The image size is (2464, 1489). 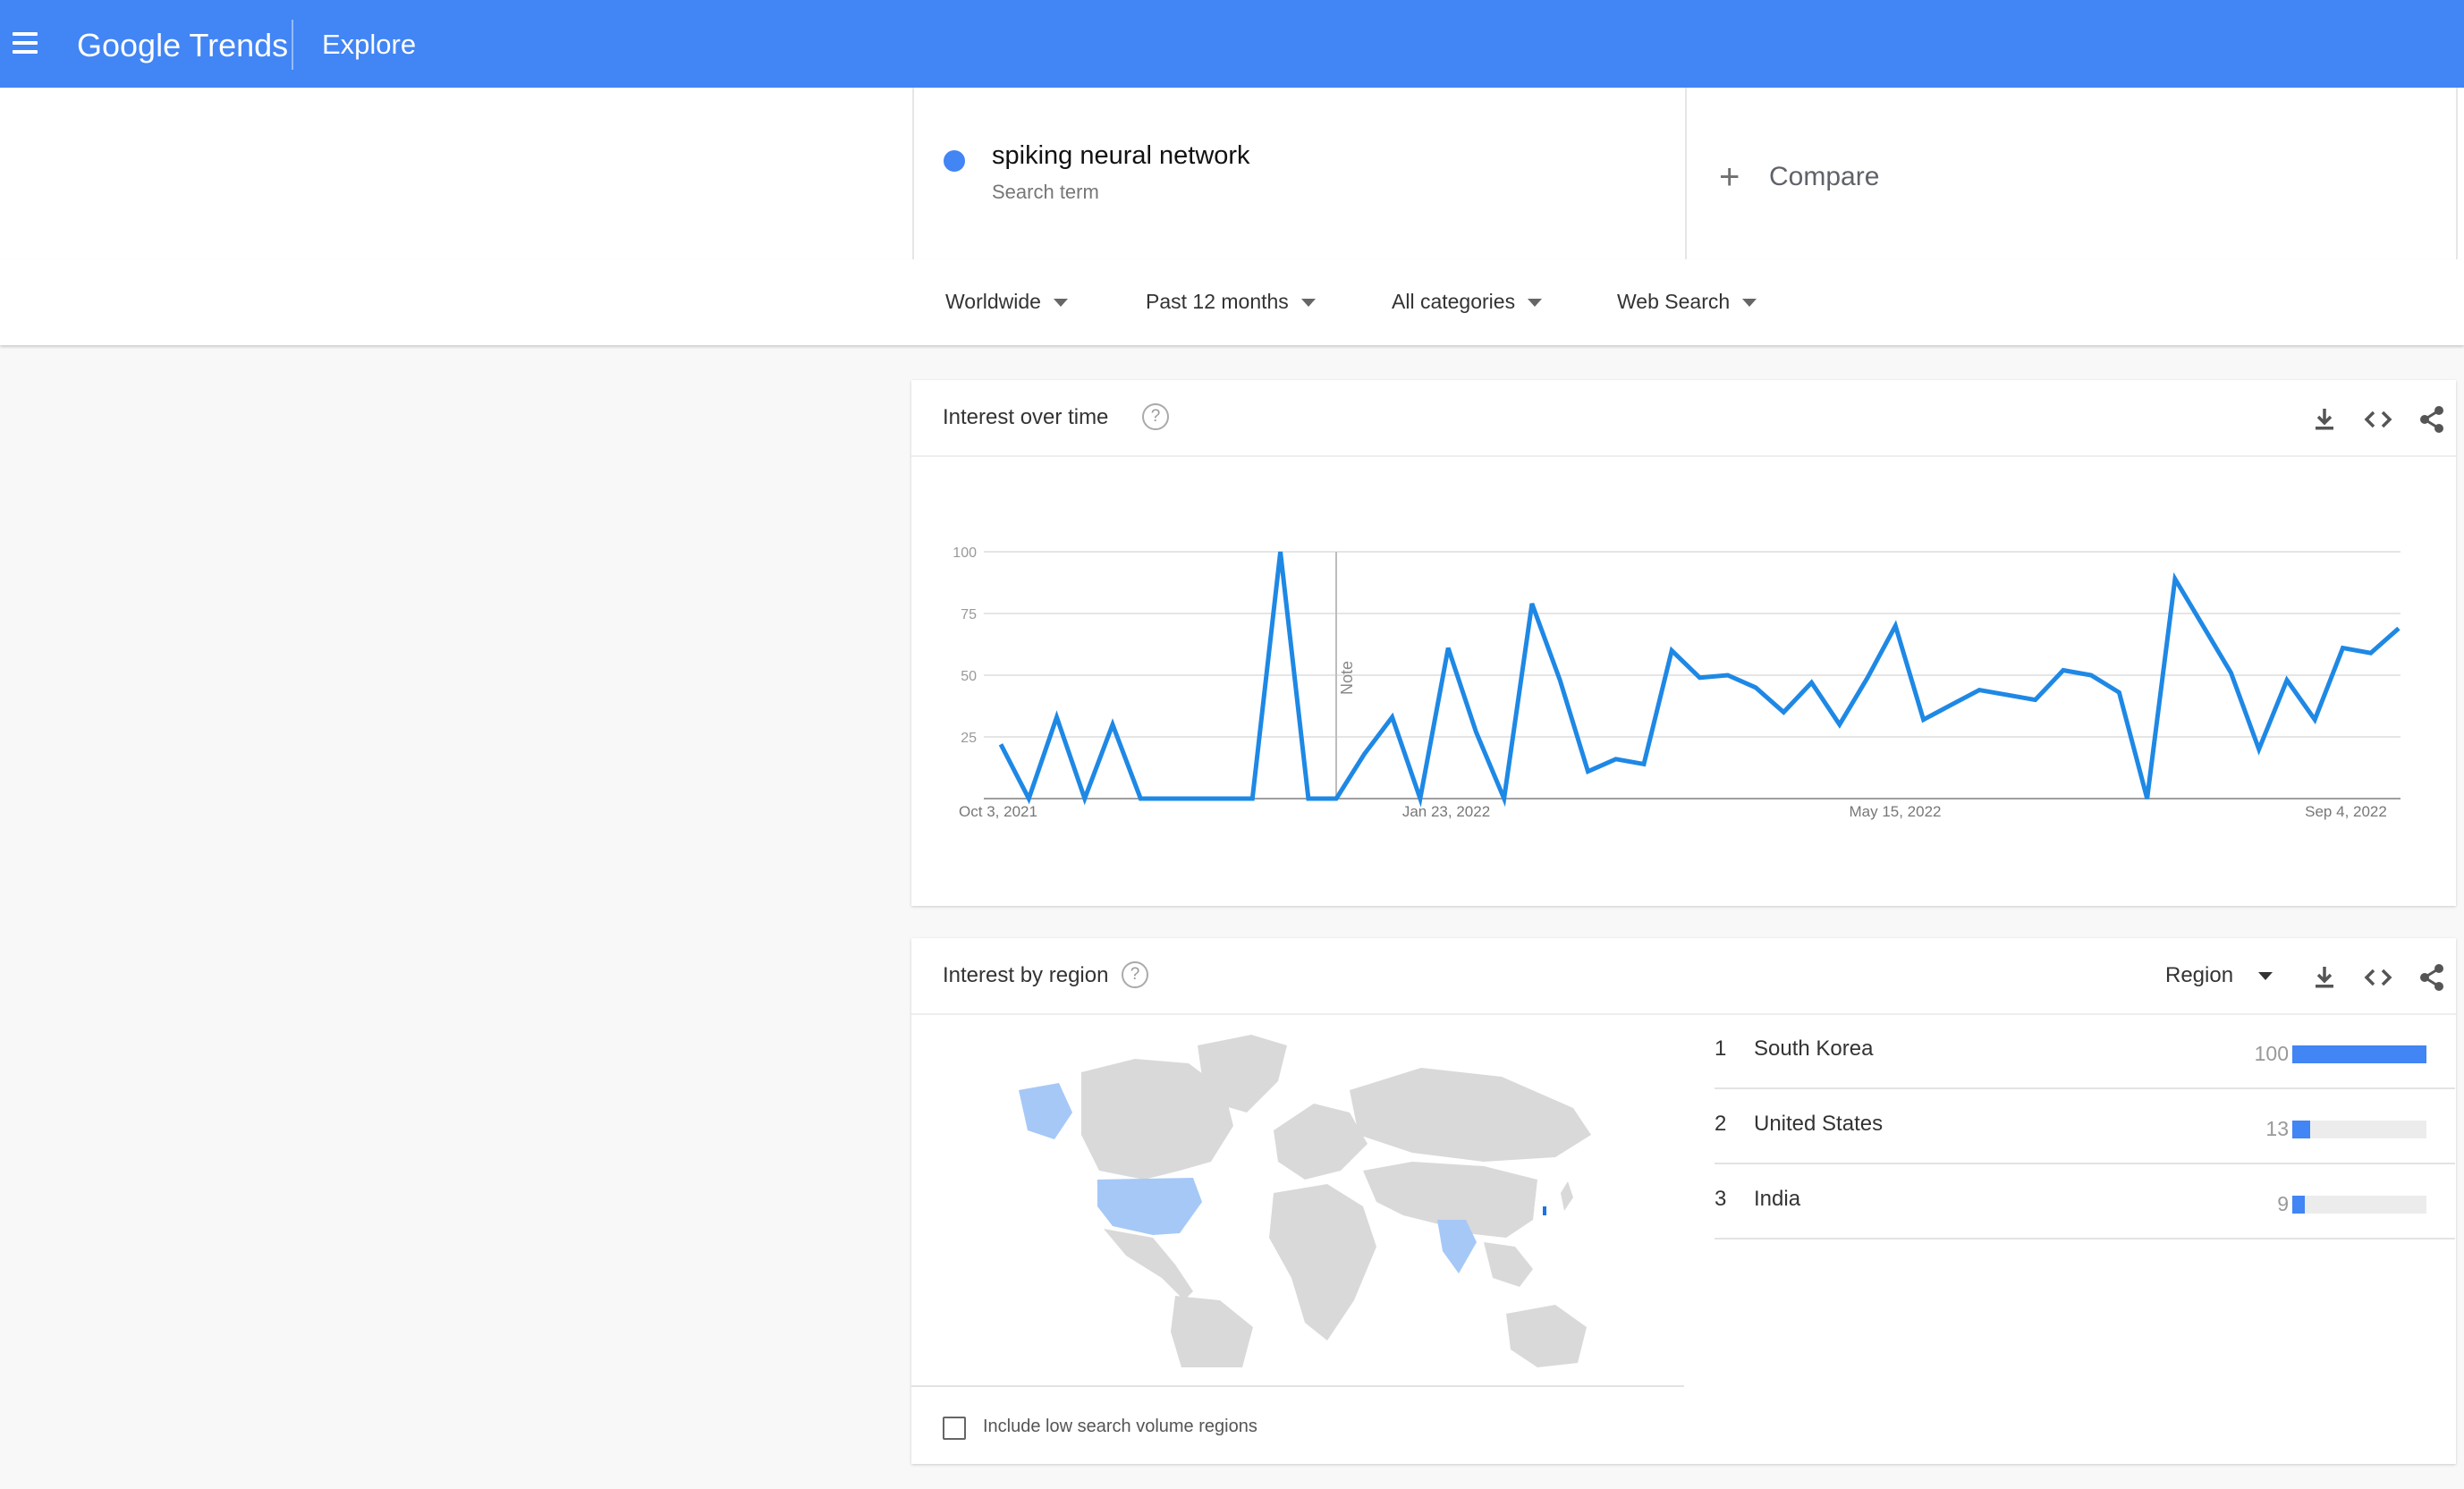 I want to click on x-tick-label: Oct 3, 2021, so click(x=998, y=811).